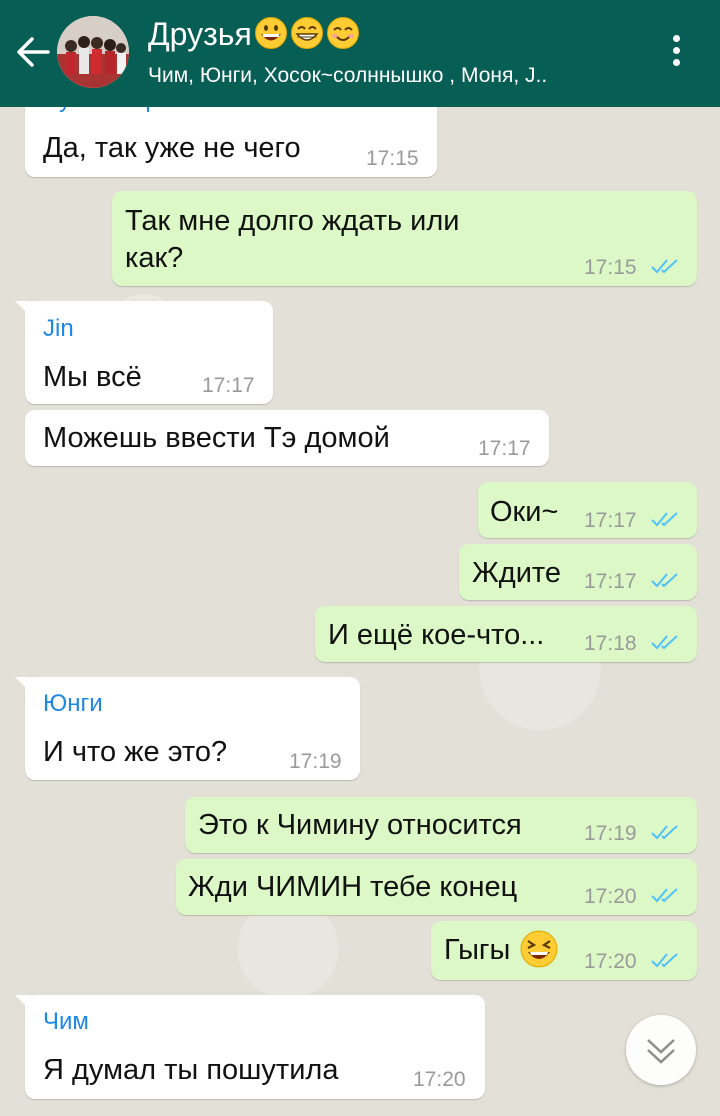  I want to click on message-text: И что же это?, so click(135, 752).